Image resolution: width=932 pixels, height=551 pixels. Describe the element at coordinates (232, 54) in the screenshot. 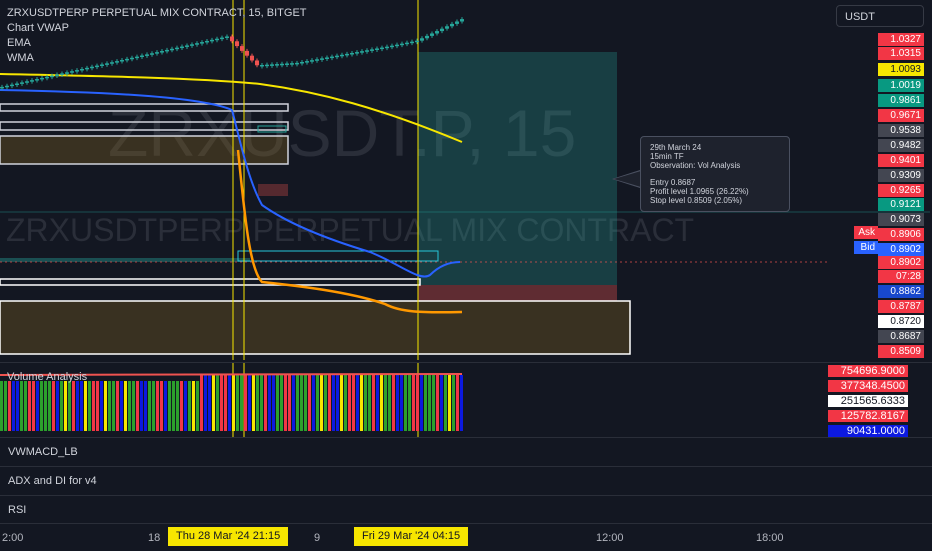

I see `candles-group` at that location.